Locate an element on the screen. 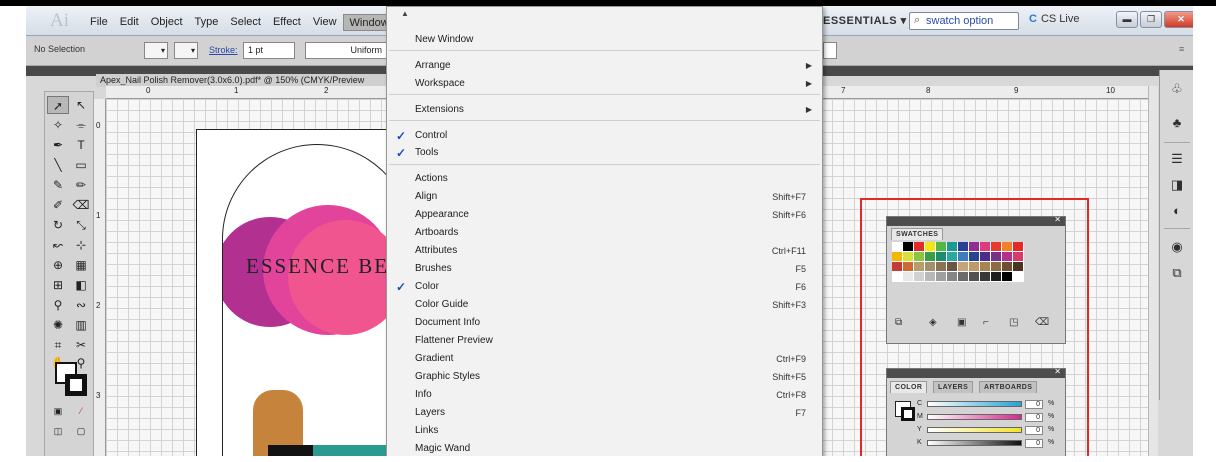 This screenshot has height=462, width=1216. menu-file: File is located at coordinates (99, 22).